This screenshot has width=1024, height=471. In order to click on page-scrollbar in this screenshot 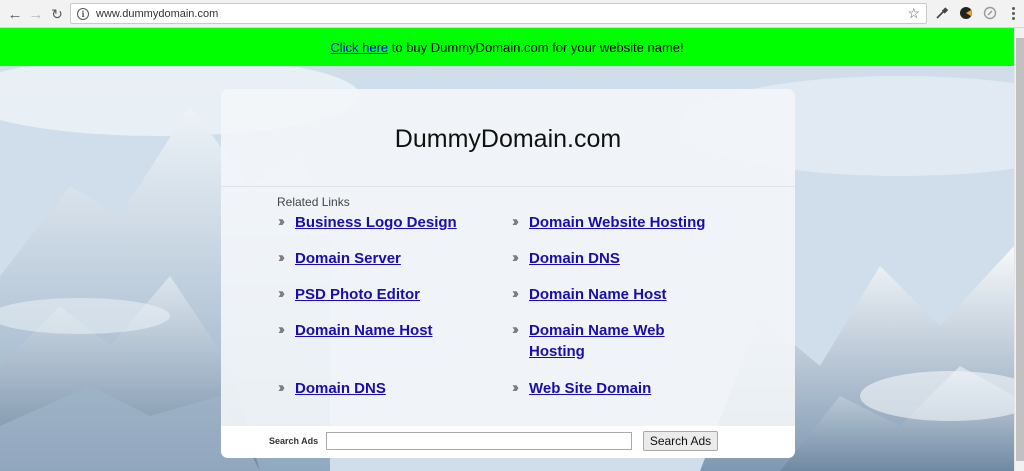, I will do `click(1019, 249)`.